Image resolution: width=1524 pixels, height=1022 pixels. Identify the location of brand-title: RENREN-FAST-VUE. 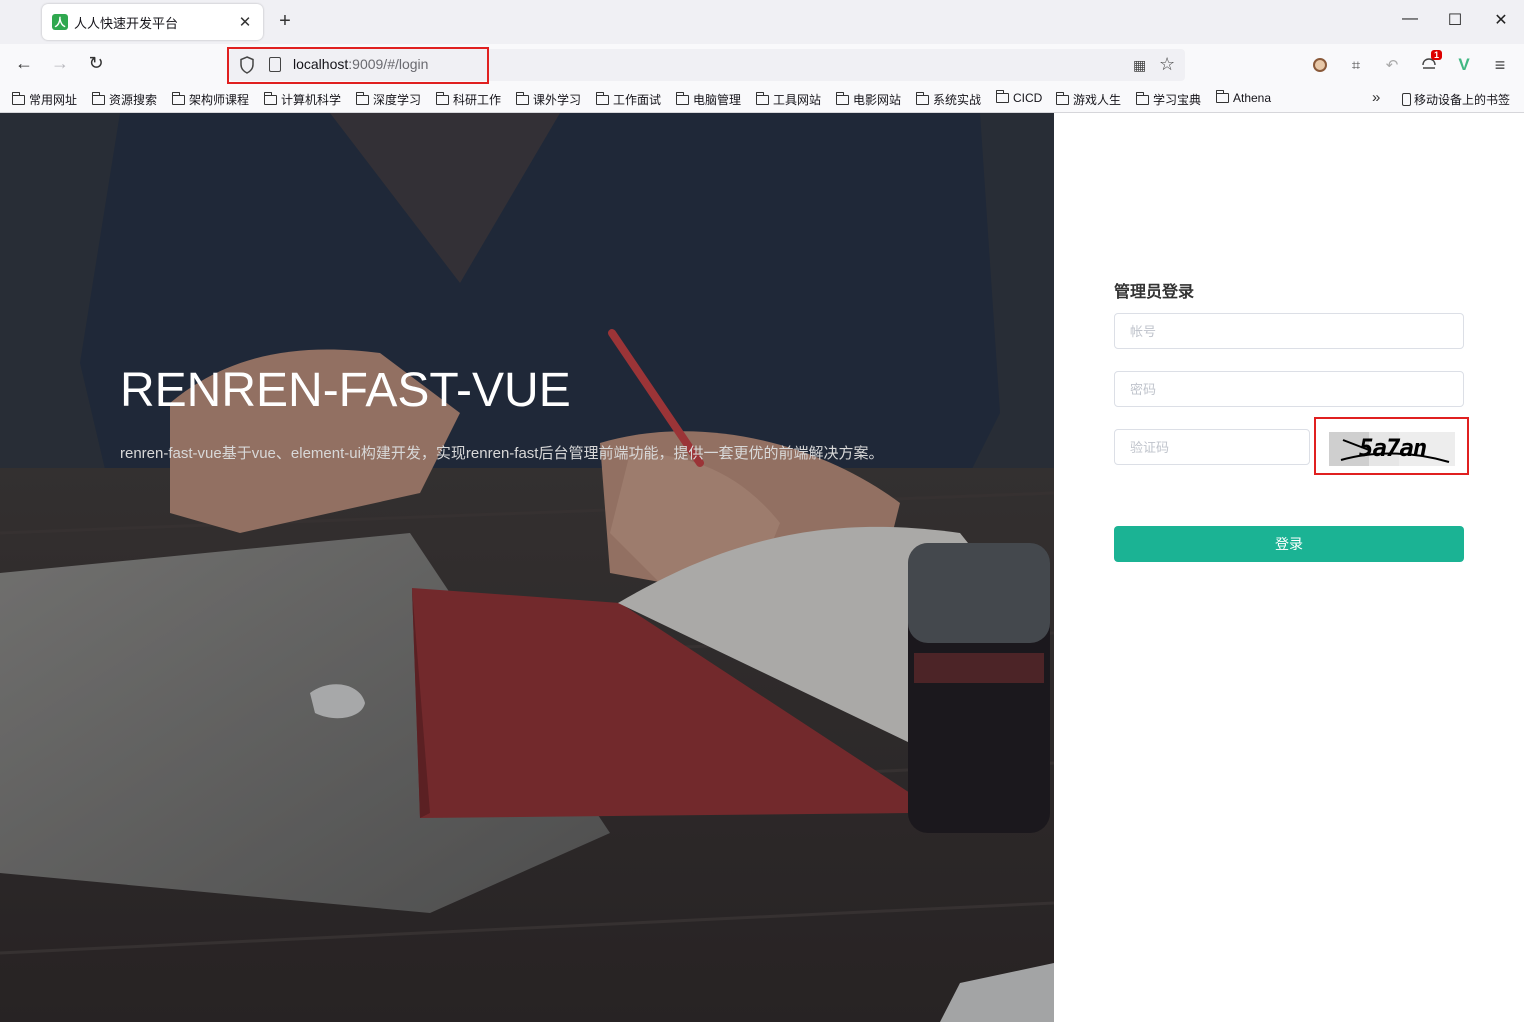
(345, 390).